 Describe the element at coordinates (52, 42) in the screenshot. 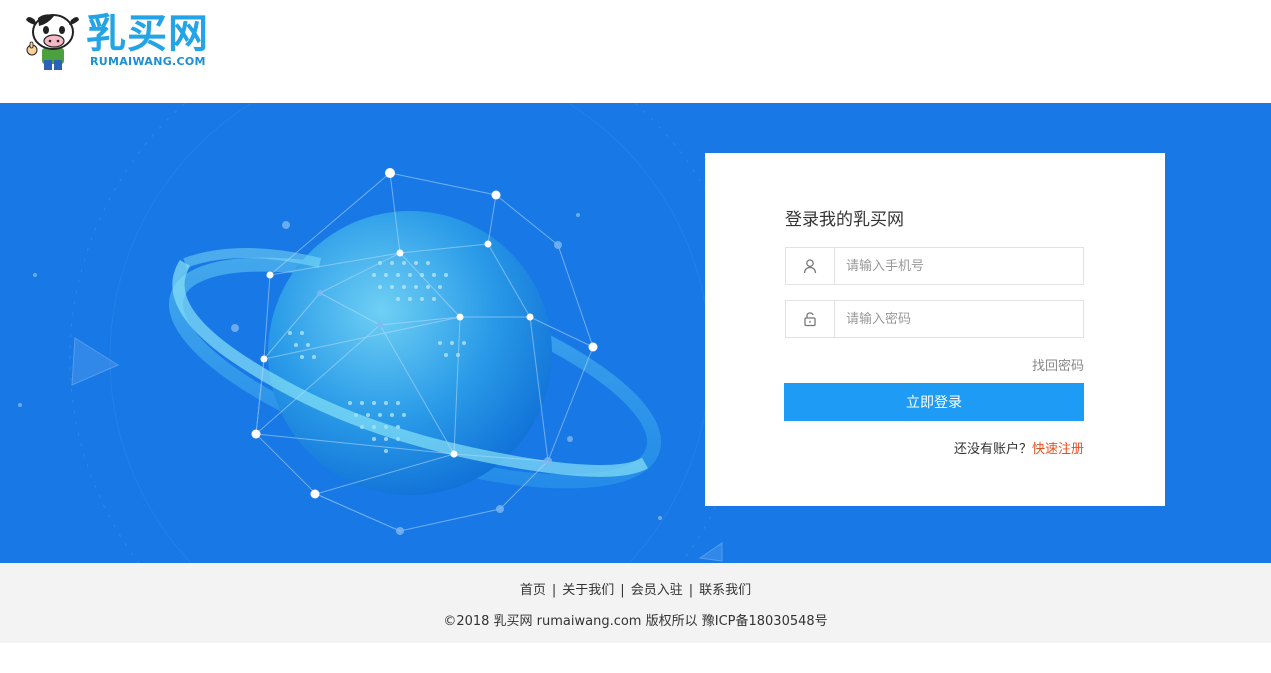

I see `cow-mascot-icon` at that location.